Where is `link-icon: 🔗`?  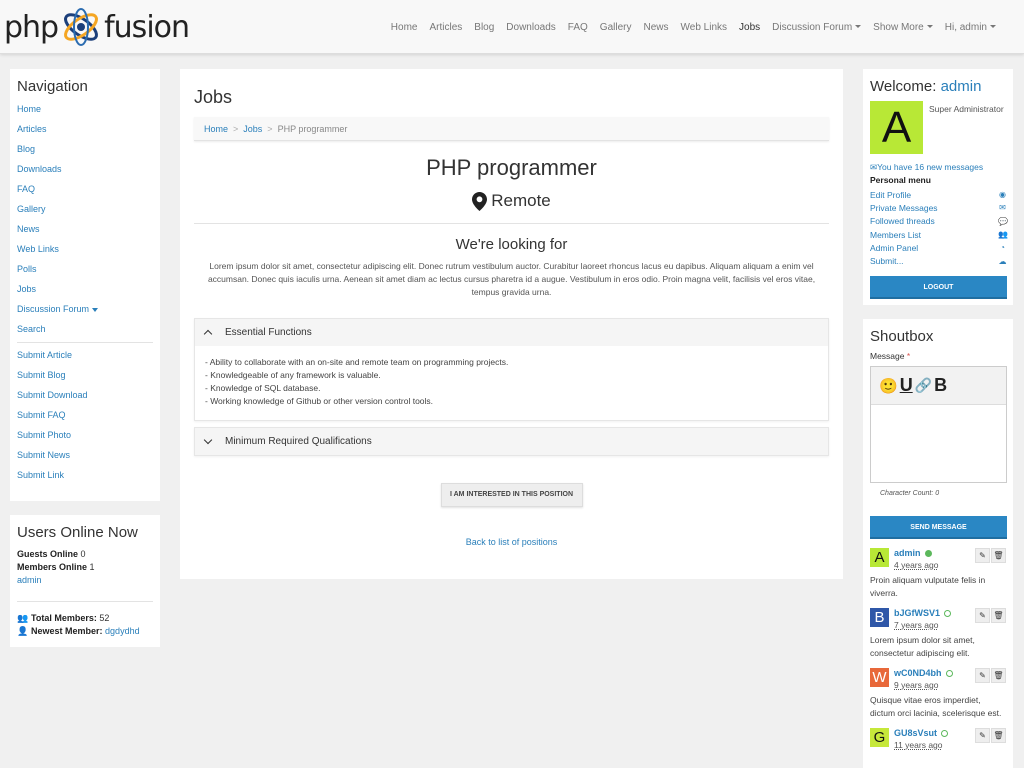
link-icon: 🔗 is located at coordinates (923, 385).